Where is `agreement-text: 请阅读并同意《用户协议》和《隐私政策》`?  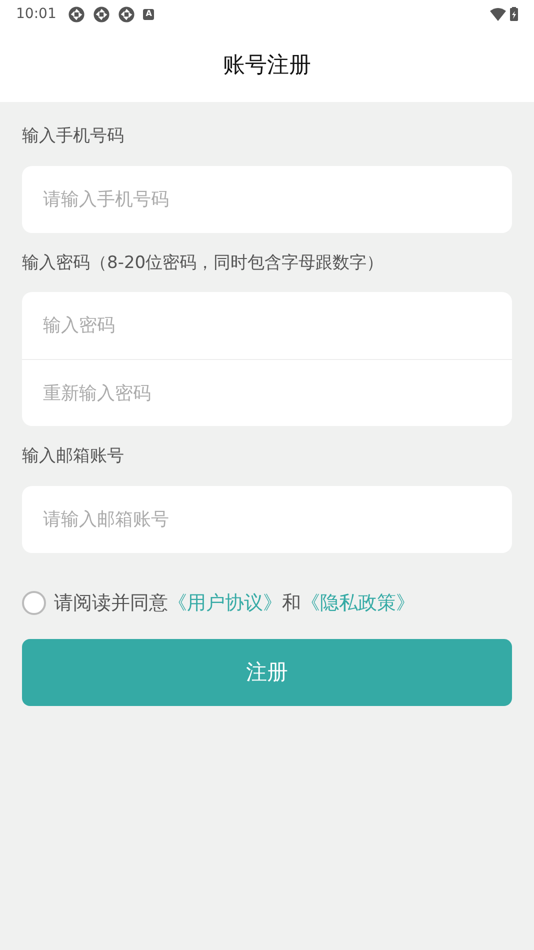
agreement-text: 请阅读并同意《用户协议》和《隐私政策》 is located at coordinates (234, 603).